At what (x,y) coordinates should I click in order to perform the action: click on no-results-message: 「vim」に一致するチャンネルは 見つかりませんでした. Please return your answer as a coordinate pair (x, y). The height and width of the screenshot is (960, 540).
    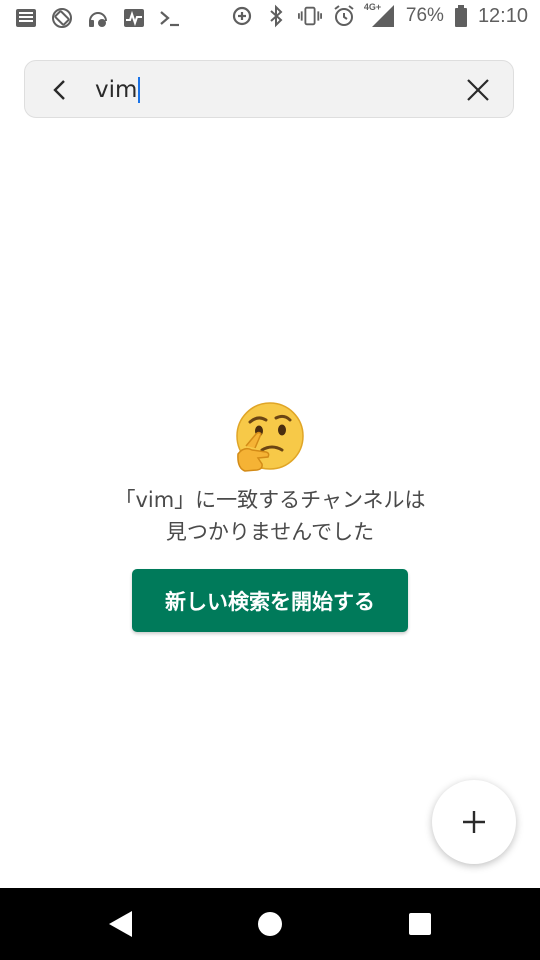
    Looking at the image, I should click on (270, 516).